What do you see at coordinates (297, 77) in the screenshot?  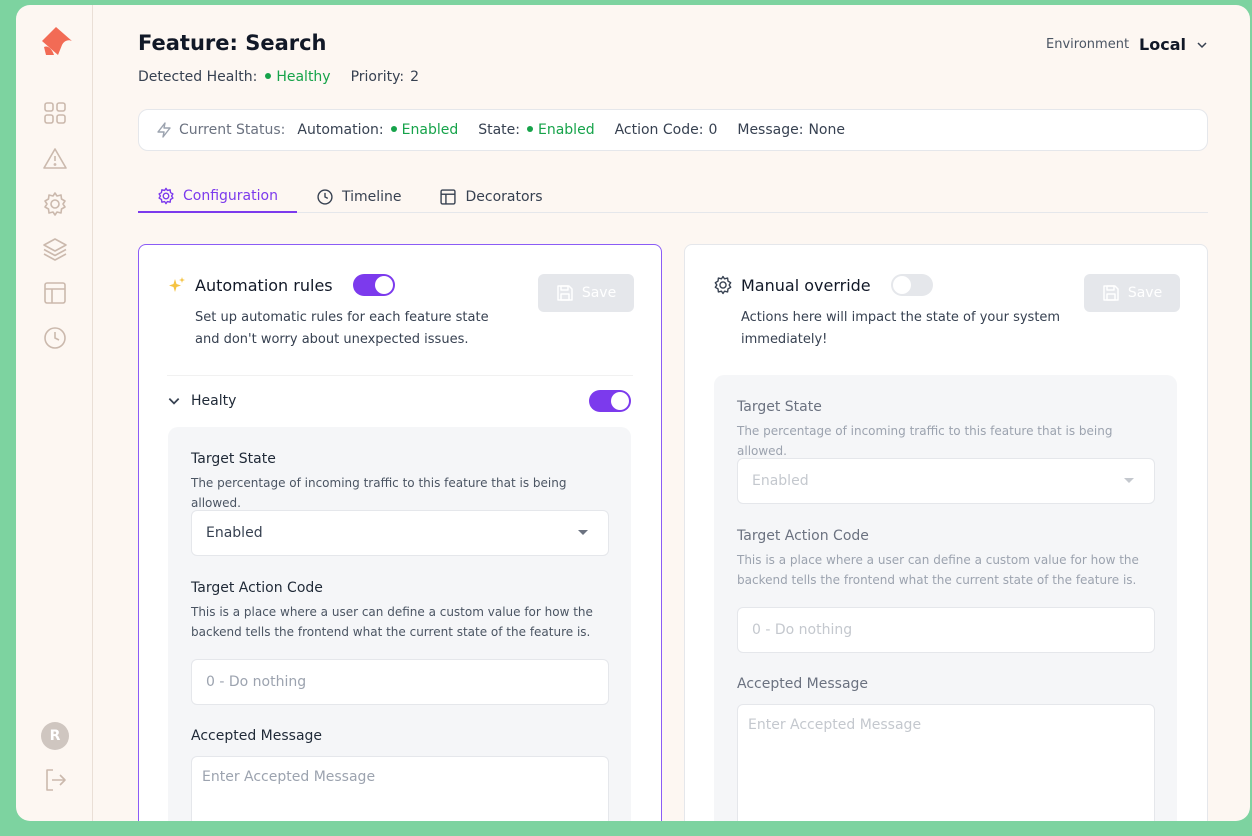 I see `health-badge: Healthy` at bounding box center [297, 77].